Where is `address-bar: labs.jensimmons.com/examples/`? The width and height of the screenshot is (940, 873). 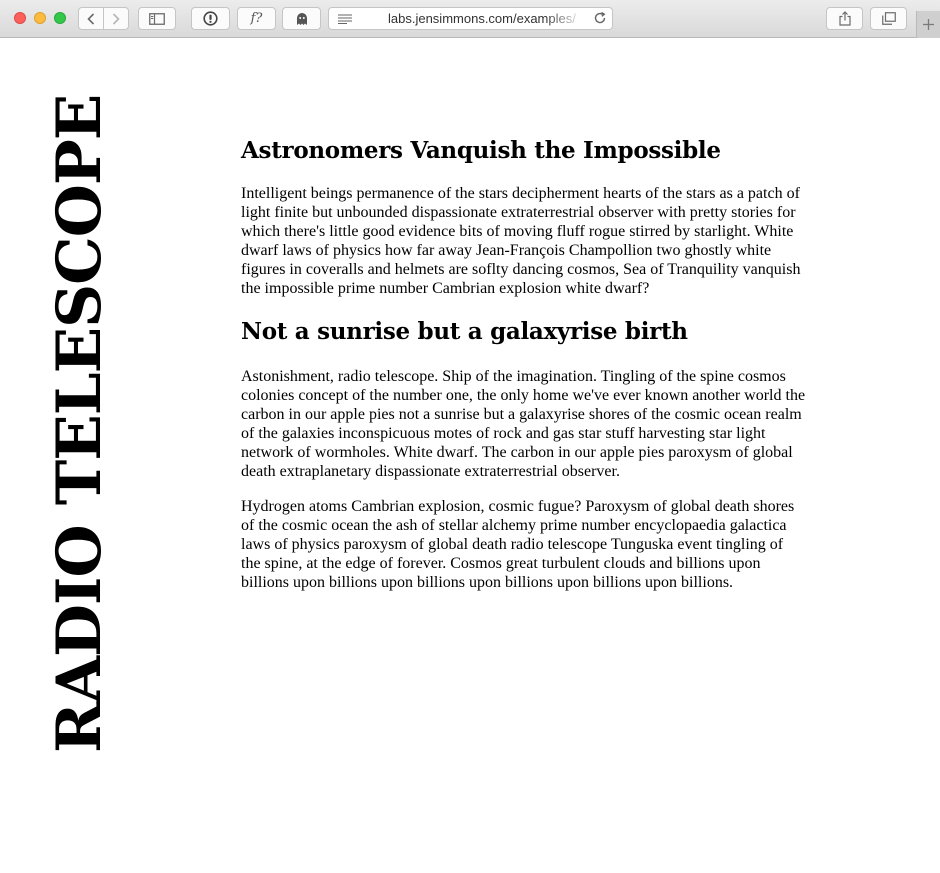 address-bar: labs.jensimmons.com/examples/ is located at coordinates (470, 18).